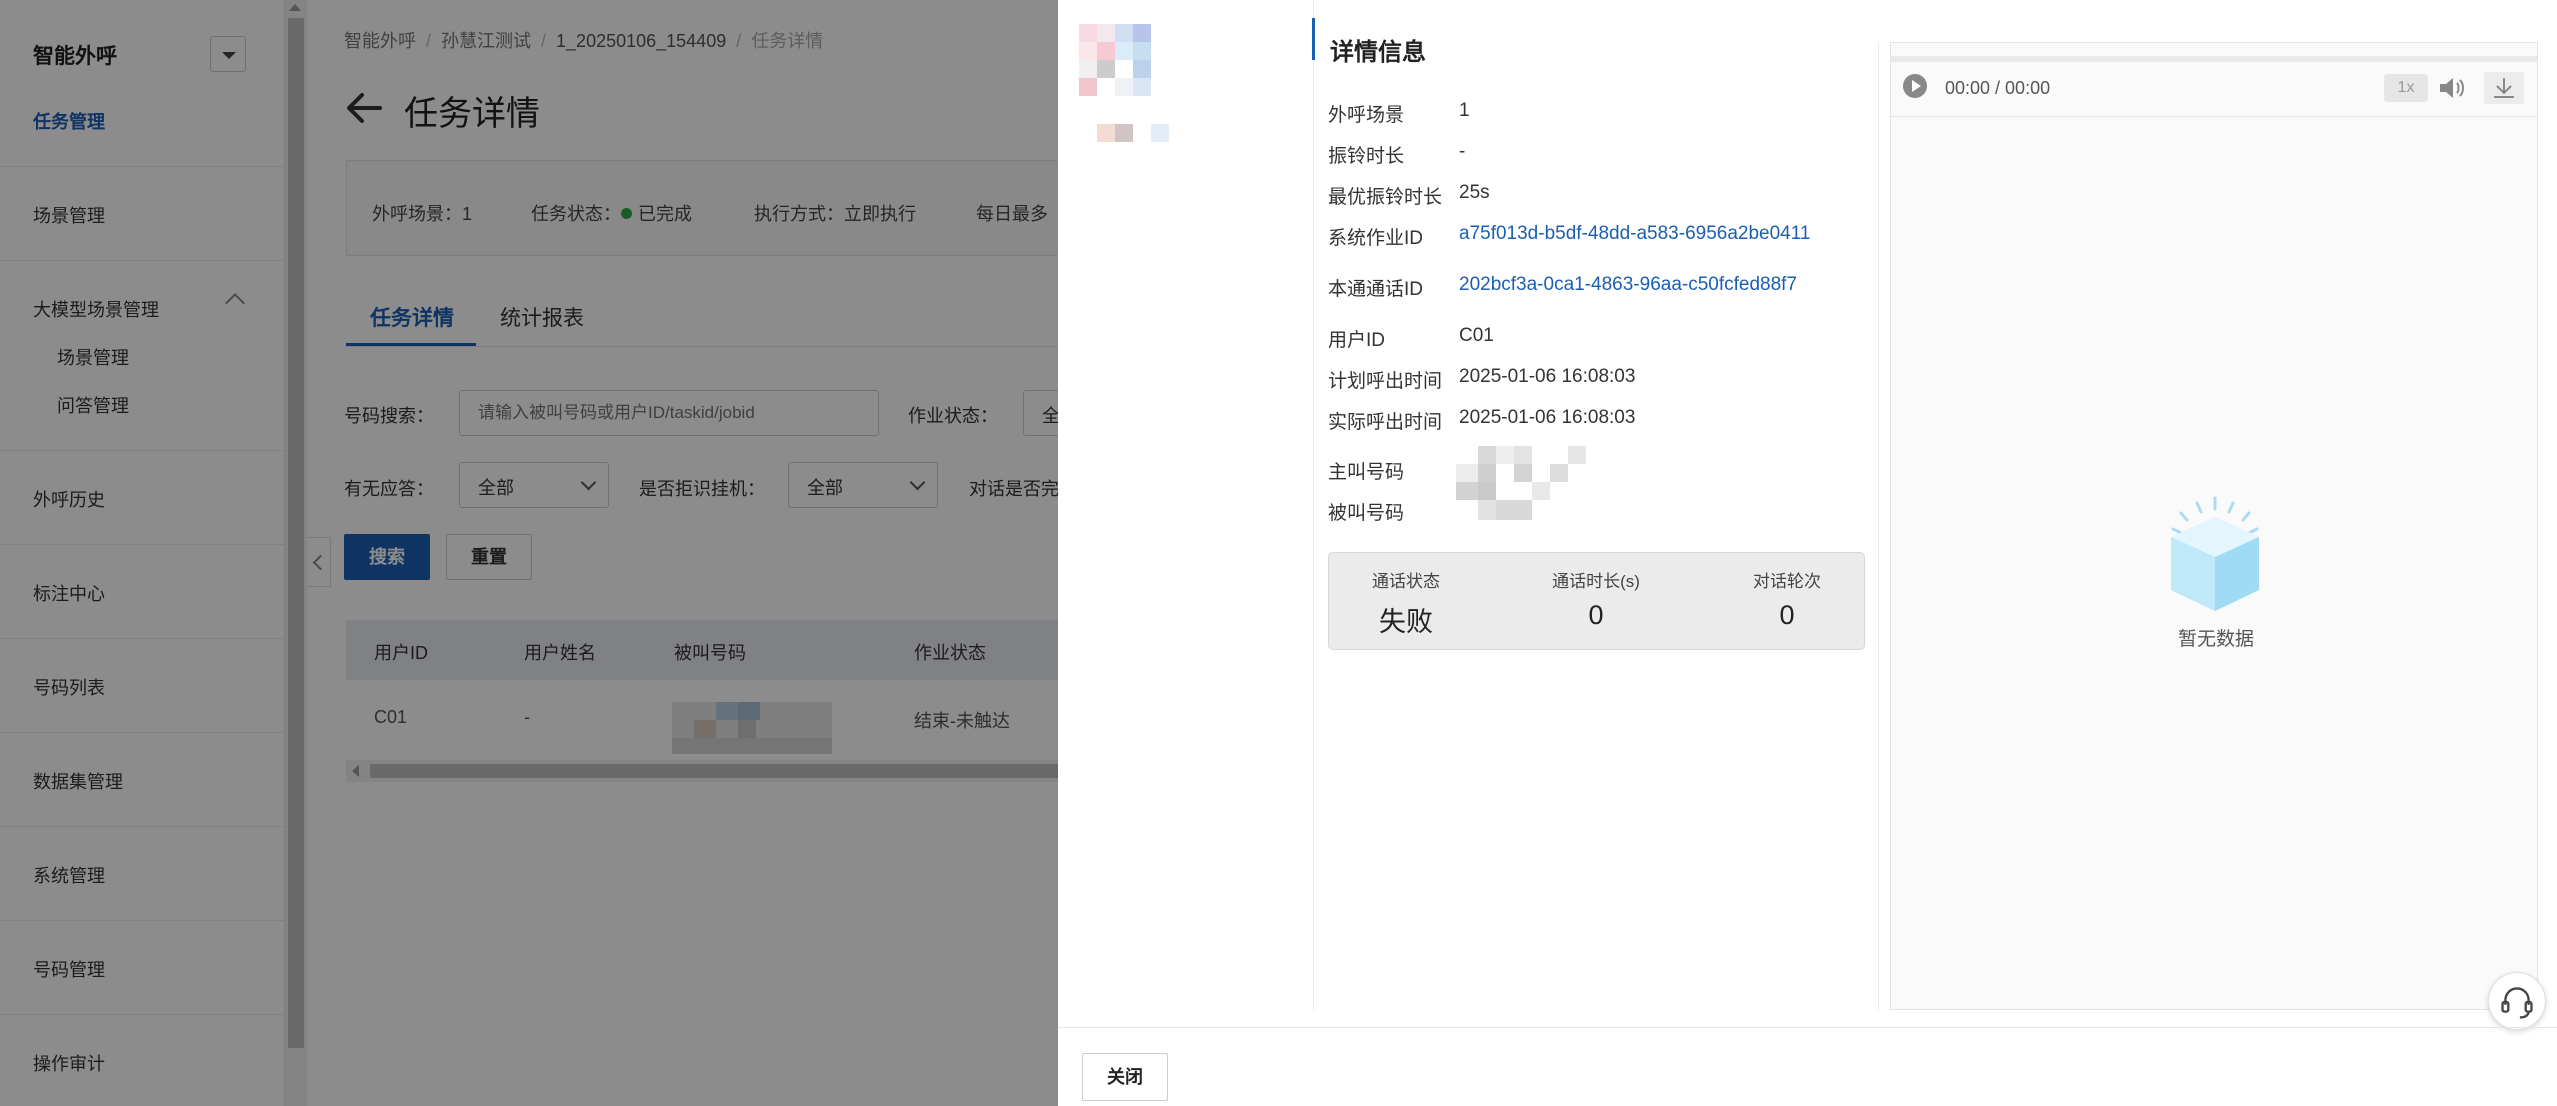 This screenshot has height=1106, width=2557. Describe the element at coordinates (1385, 381) in the screenshot. I see `field-label-planned-time: 计划呼出时间` at that location.